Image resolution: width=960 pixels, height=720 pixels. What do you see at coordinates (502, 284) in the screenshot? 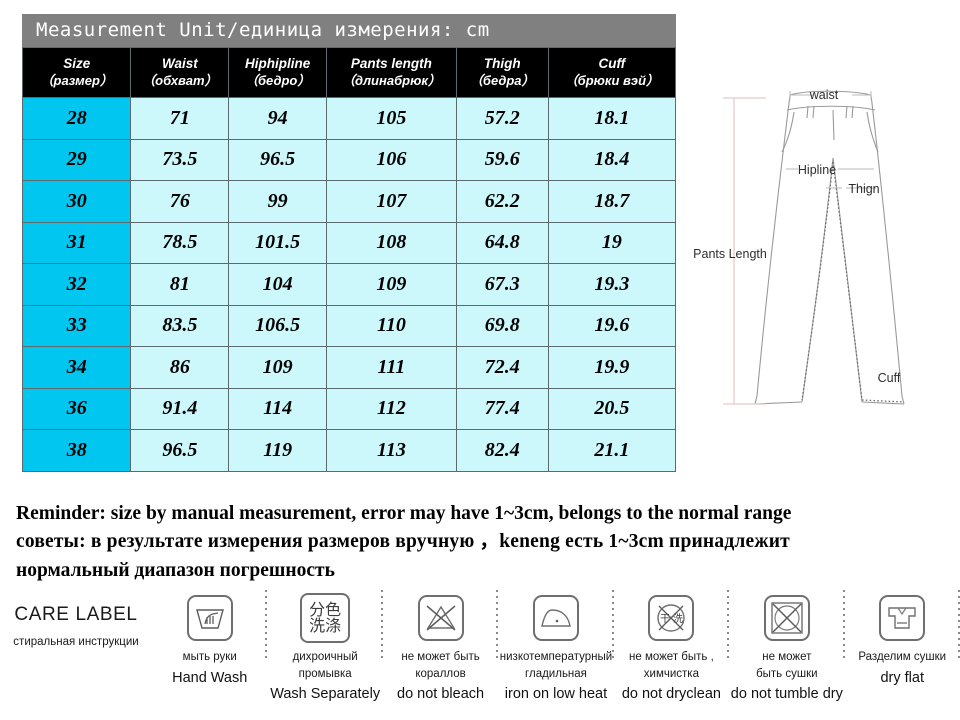
I see `cell-thigh: 67.3` at bounding box center [502, 284].